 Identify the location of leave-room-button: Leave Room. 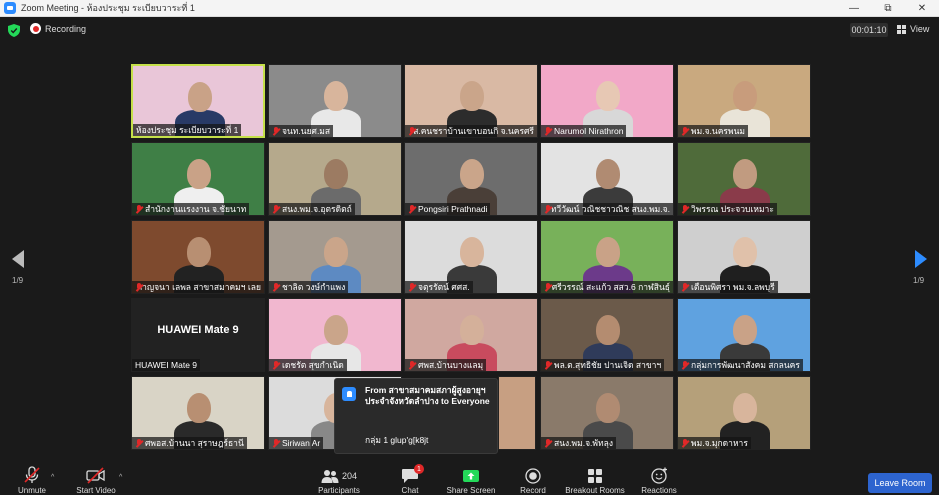
(900, 483).